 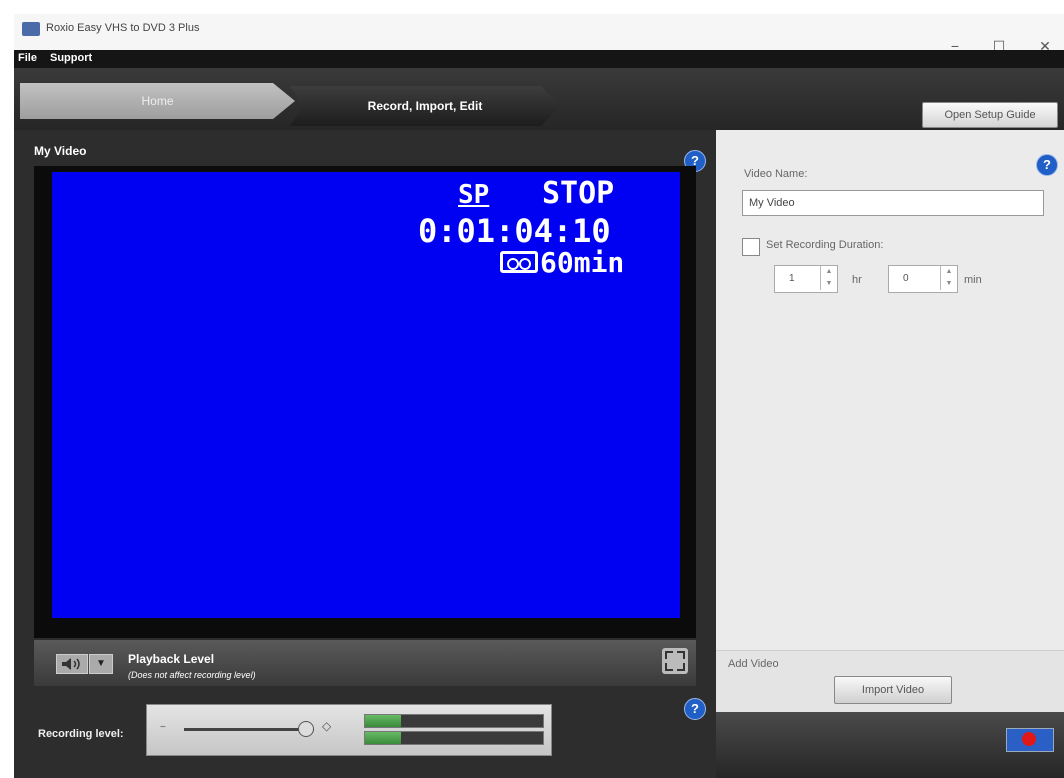 I want to click on video-name-input, so click(x=893, y=203).